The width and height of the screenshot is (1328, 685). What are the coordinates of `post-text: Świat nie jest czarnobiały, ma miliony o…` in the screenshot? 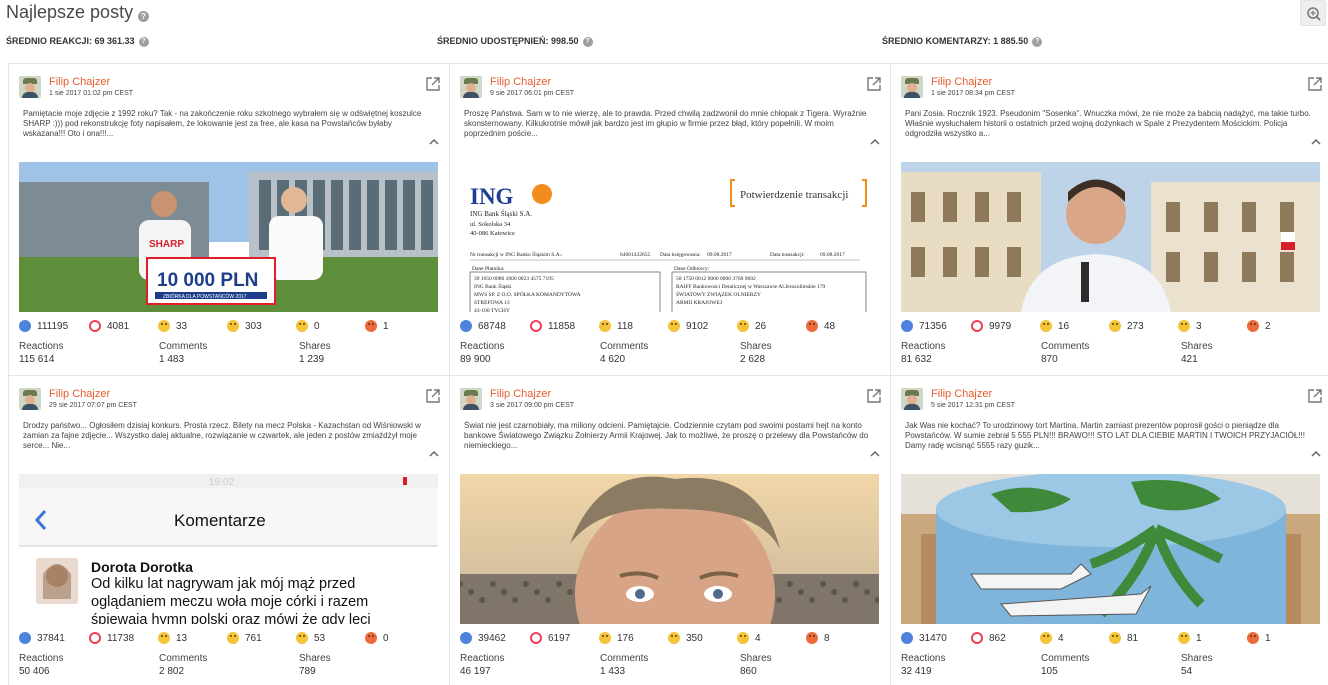 It's located at (666, 435).